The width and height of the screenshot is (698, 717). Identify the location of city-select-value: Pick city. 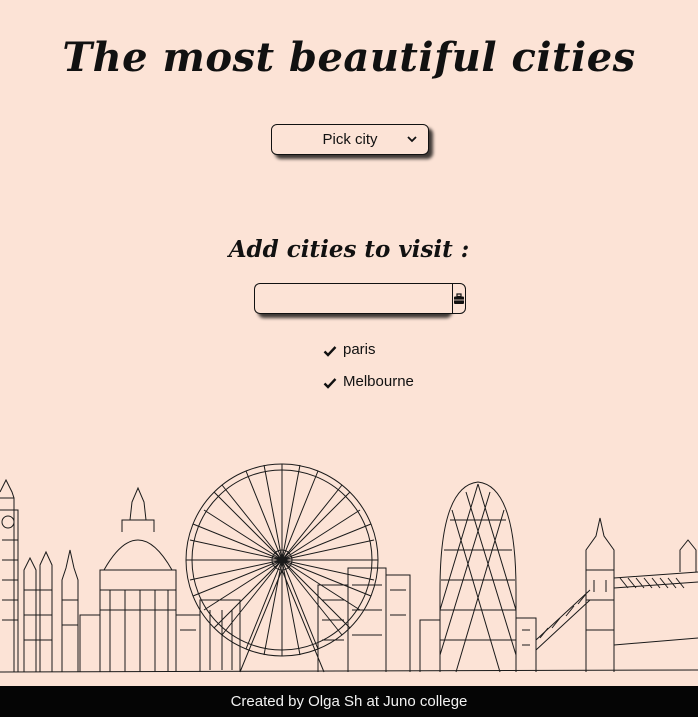
(350, 139).